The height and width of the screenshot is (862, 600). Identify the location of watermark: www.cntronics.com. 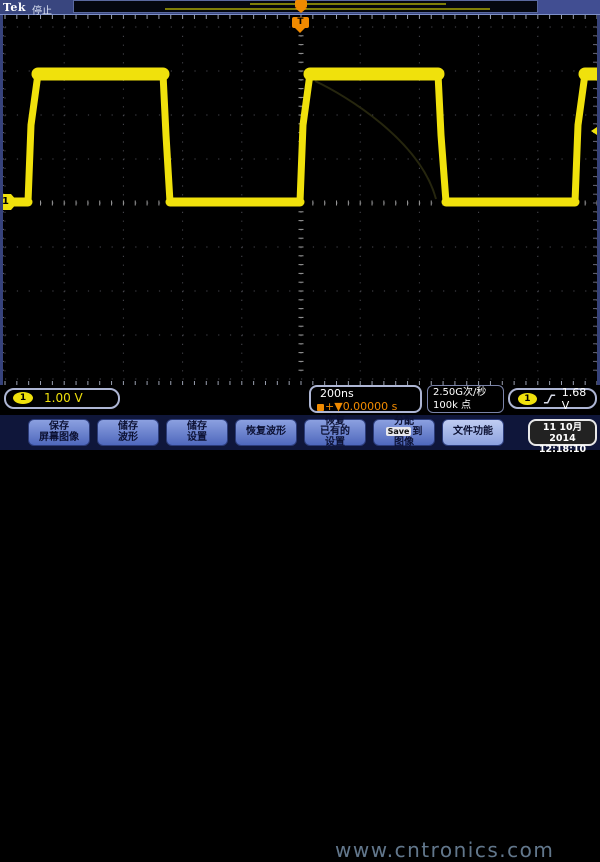
(445, 850).